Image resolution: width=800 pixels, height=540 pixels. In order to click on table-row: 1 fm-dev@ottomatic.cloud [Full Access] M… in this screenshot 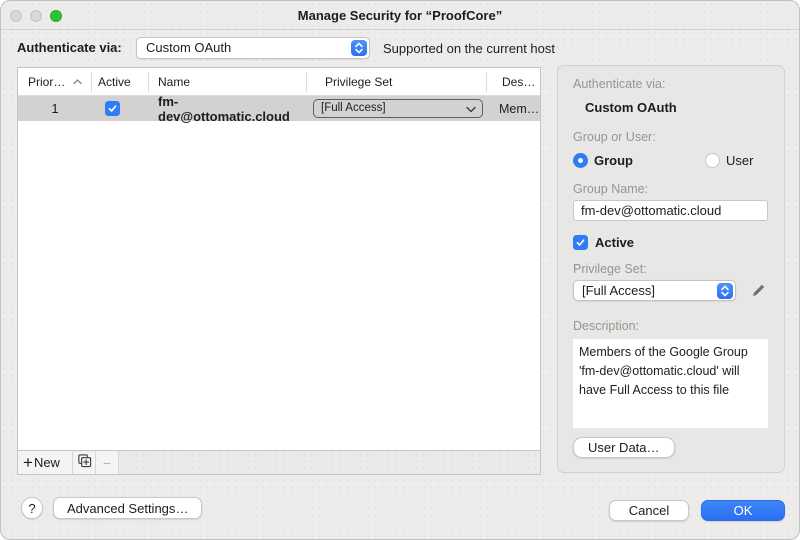, I will do `click(279, 108)`.